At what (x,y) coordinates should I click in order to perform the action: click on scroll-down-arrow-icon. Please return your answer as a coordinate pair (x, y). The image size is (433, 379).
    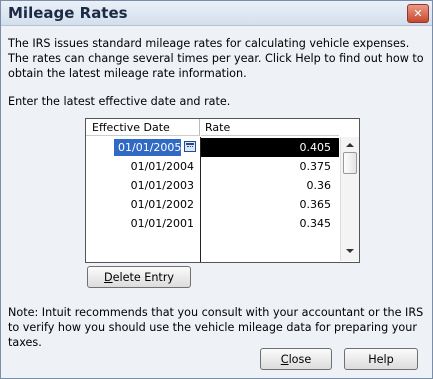
    Looking at the image, I should click on (350, 251).